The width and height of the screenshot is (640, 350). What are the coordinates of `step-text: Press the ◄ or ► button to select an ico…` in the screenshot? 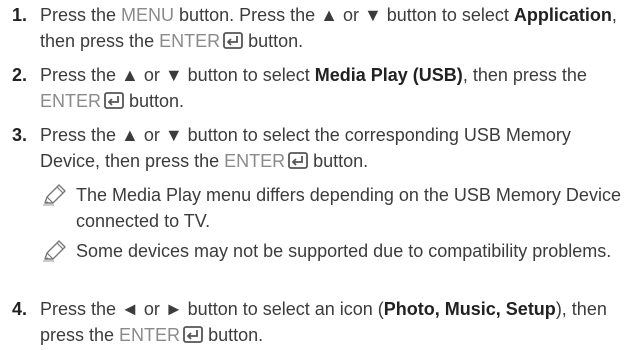 It's located at (336, 323).